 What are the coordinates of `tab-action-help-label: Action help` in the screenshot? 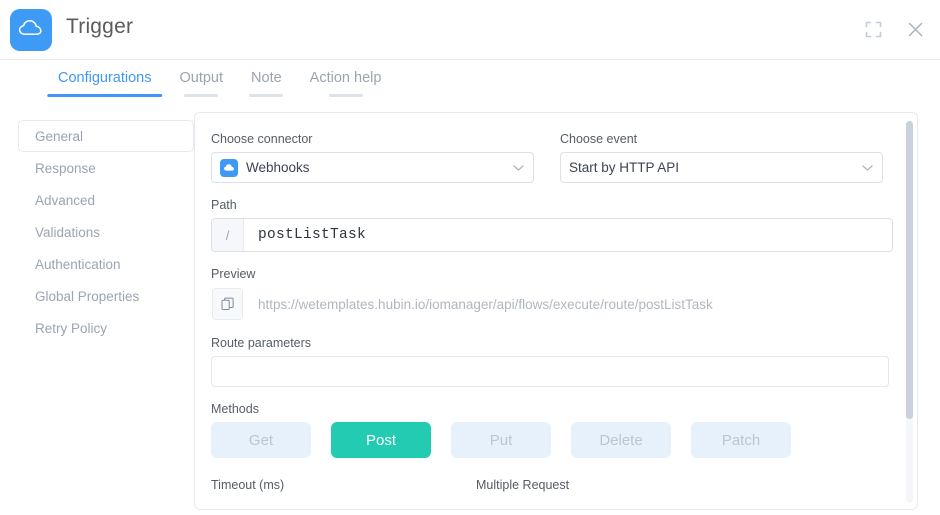 It's located at (345, 78).